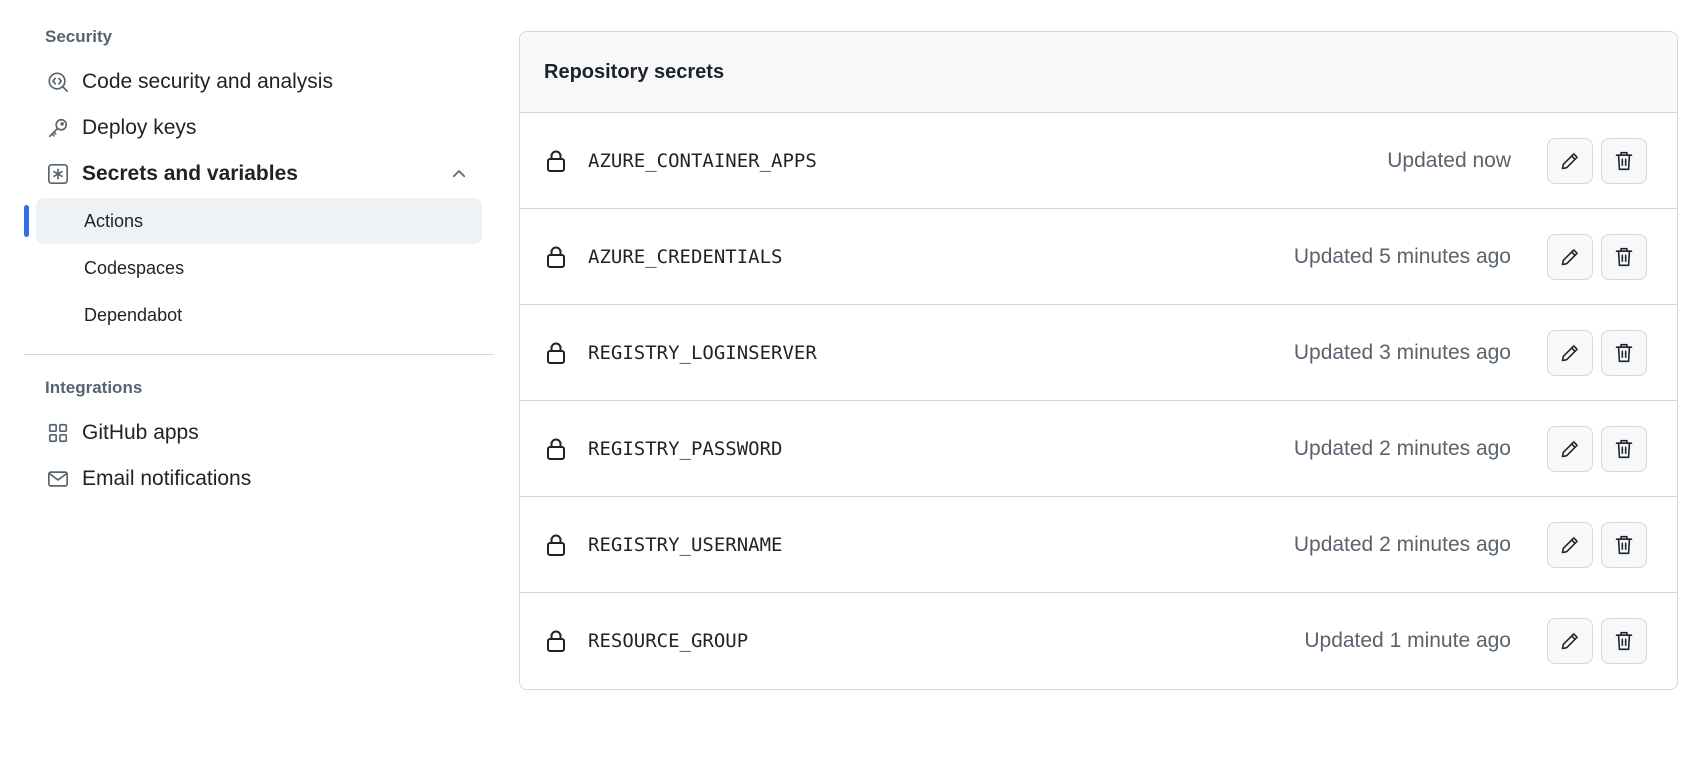  I want to click on sidebar-subitem-actions: Actions, so click(253, 221).